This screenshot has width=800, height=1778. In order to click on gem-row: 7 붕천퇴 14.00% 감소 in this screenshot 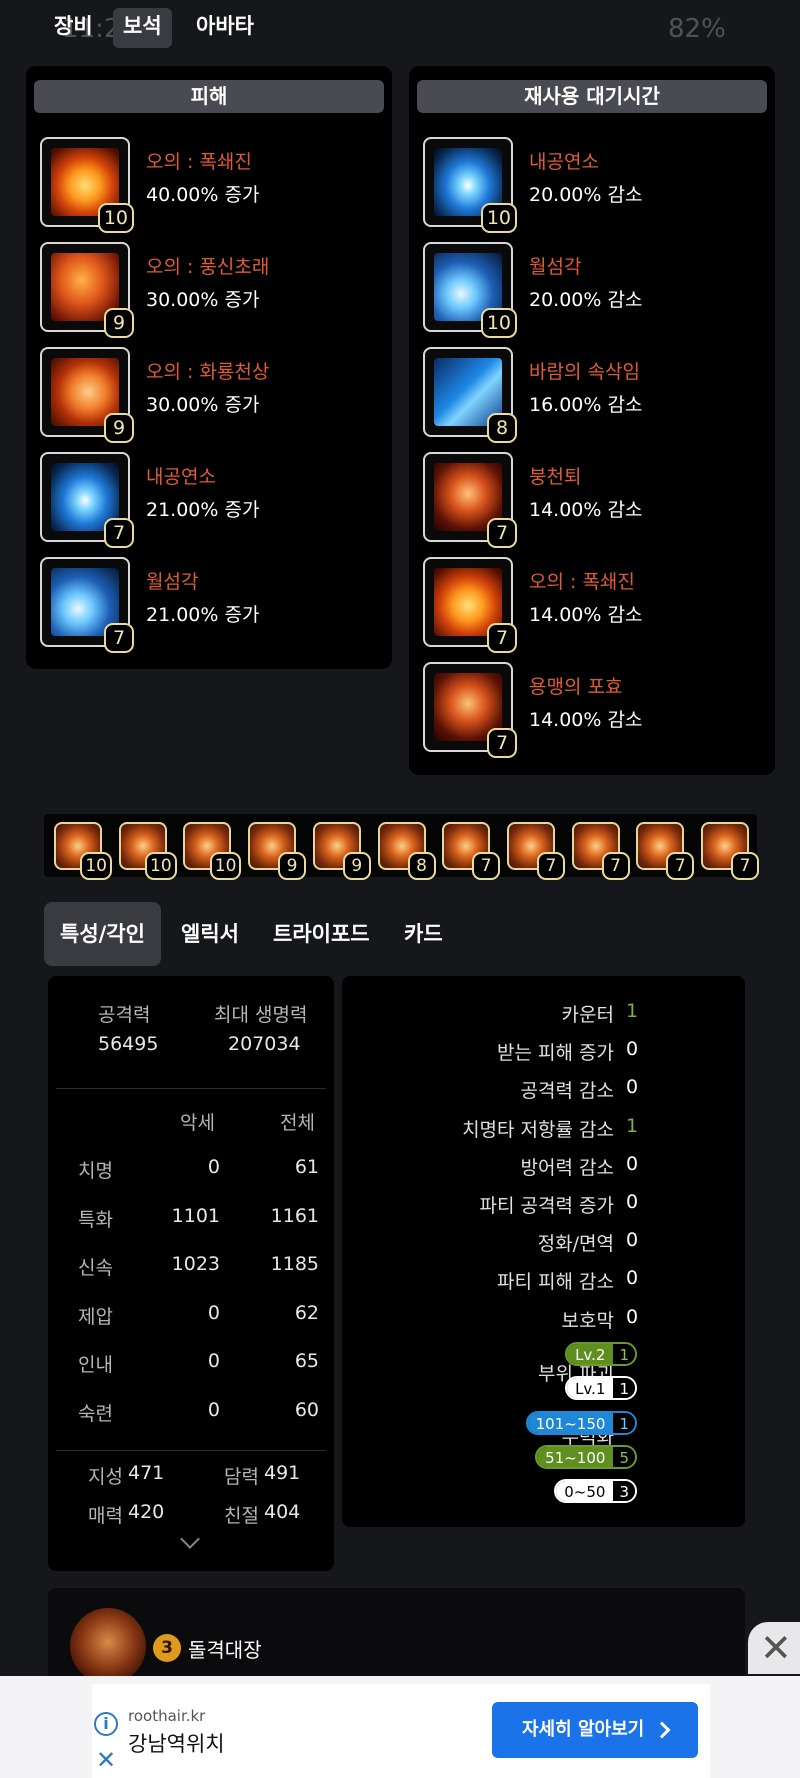, I will do `click(593, 500)`.